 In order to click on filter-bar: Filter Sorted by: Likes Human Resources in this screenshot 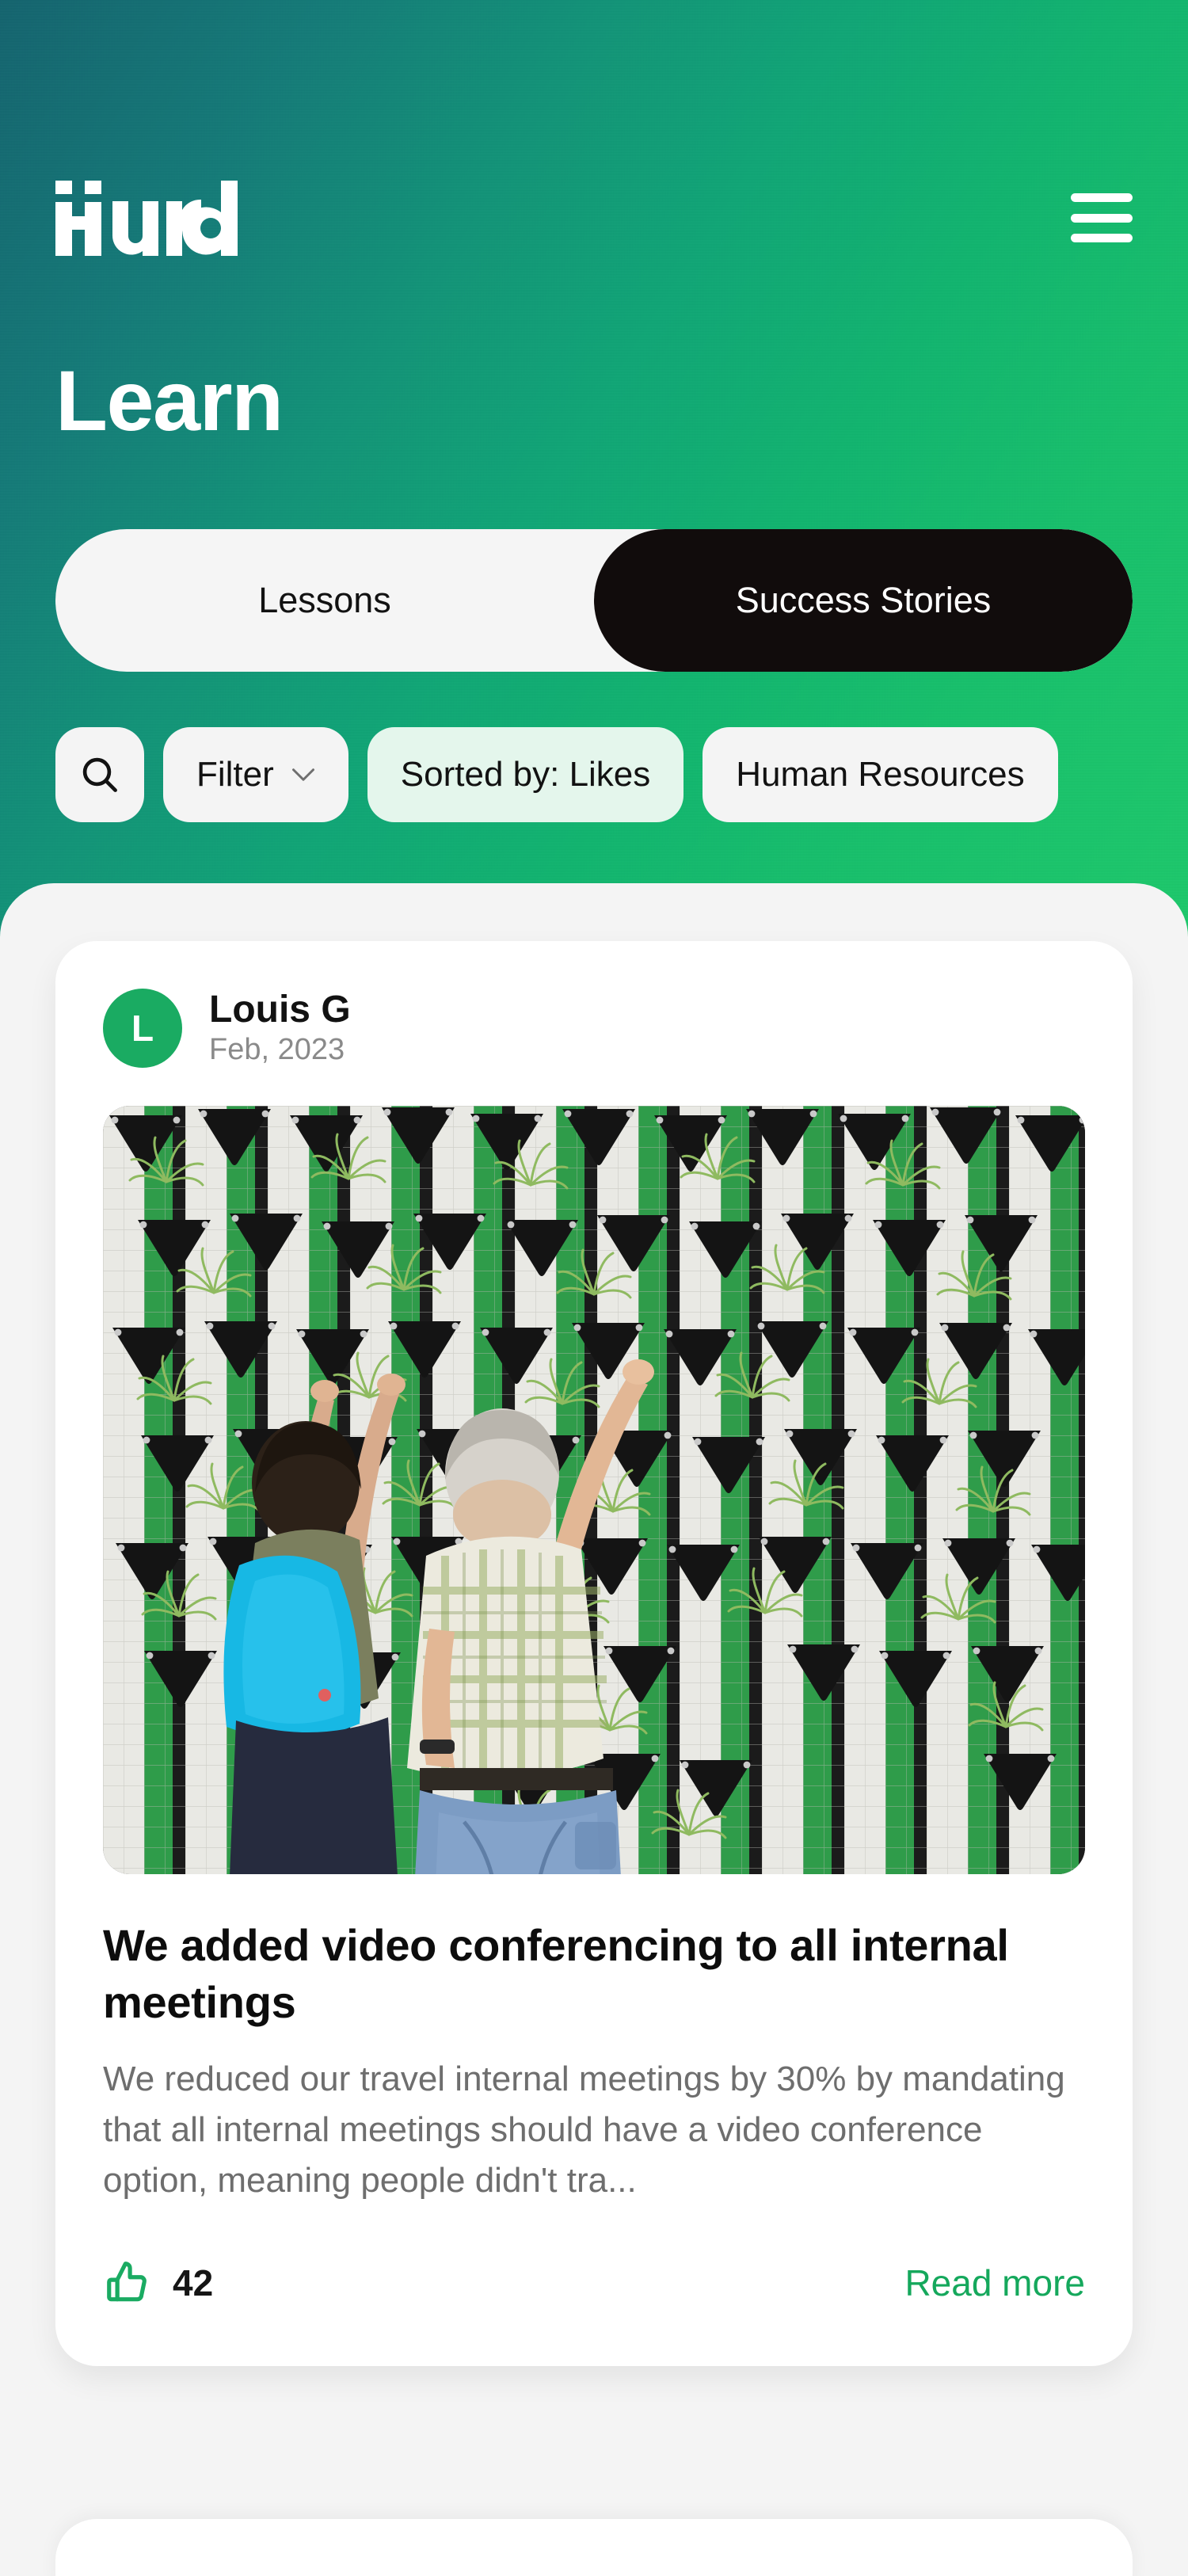, I will do `click(621, 774)`.